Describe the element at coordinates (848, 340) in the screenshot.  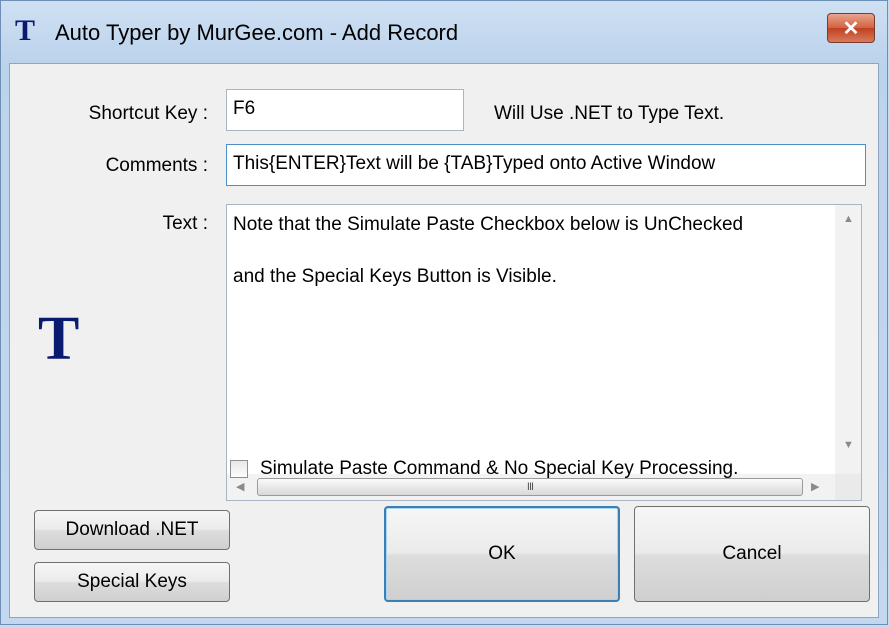
I see `vertical-scrollbar: ▲ ▼` at that location.